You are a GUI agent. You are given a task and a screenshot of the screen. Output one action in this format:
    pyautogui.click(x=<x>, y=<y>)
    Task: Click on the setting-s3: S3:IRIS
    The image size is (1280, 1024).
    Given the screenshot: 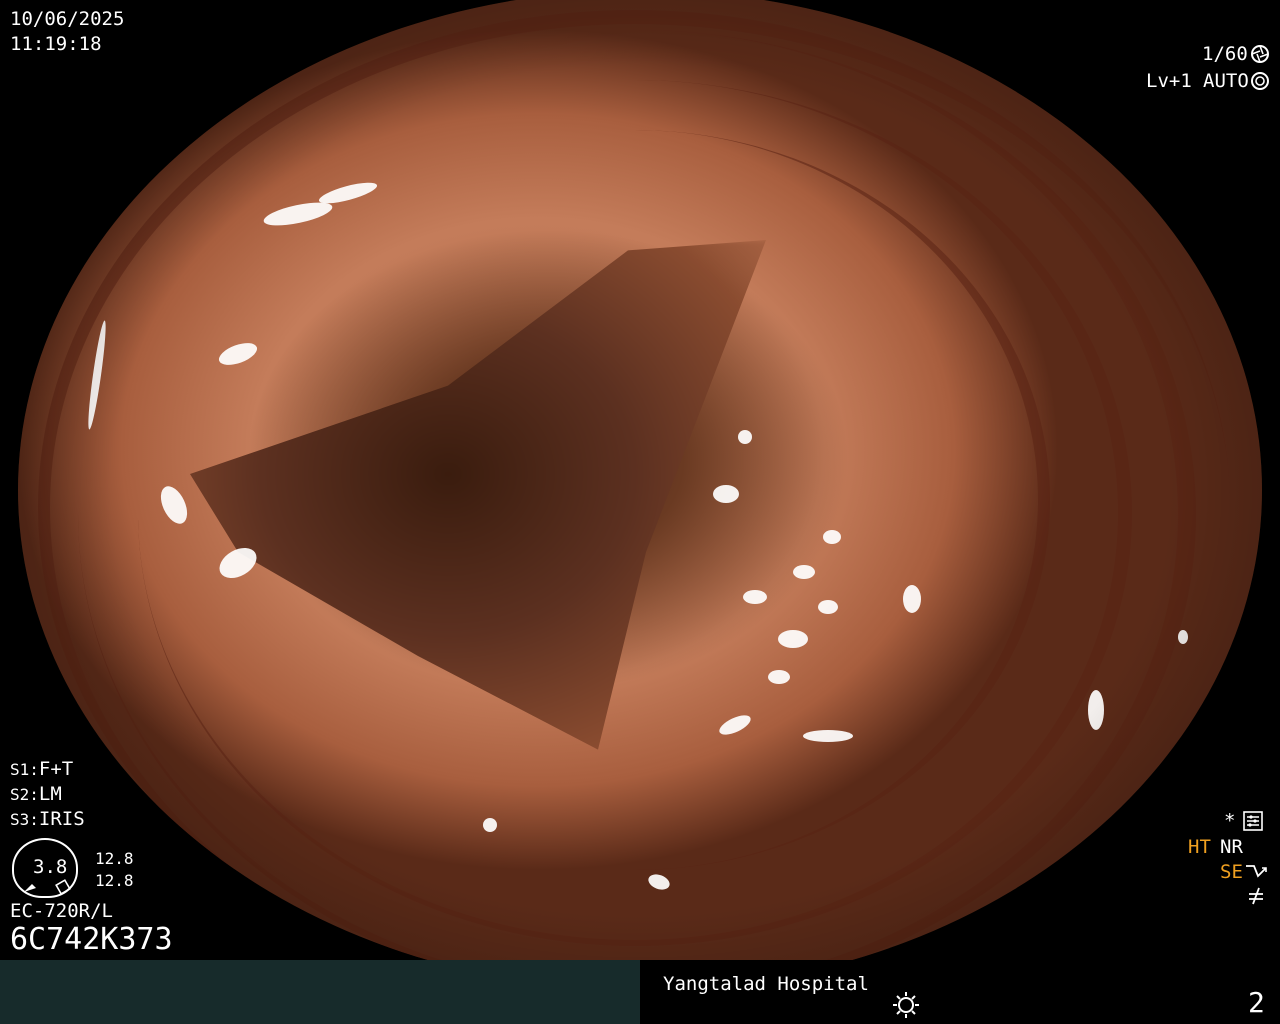 What is the action you would take?
    pyautogui.click(x=47, y=819)
    